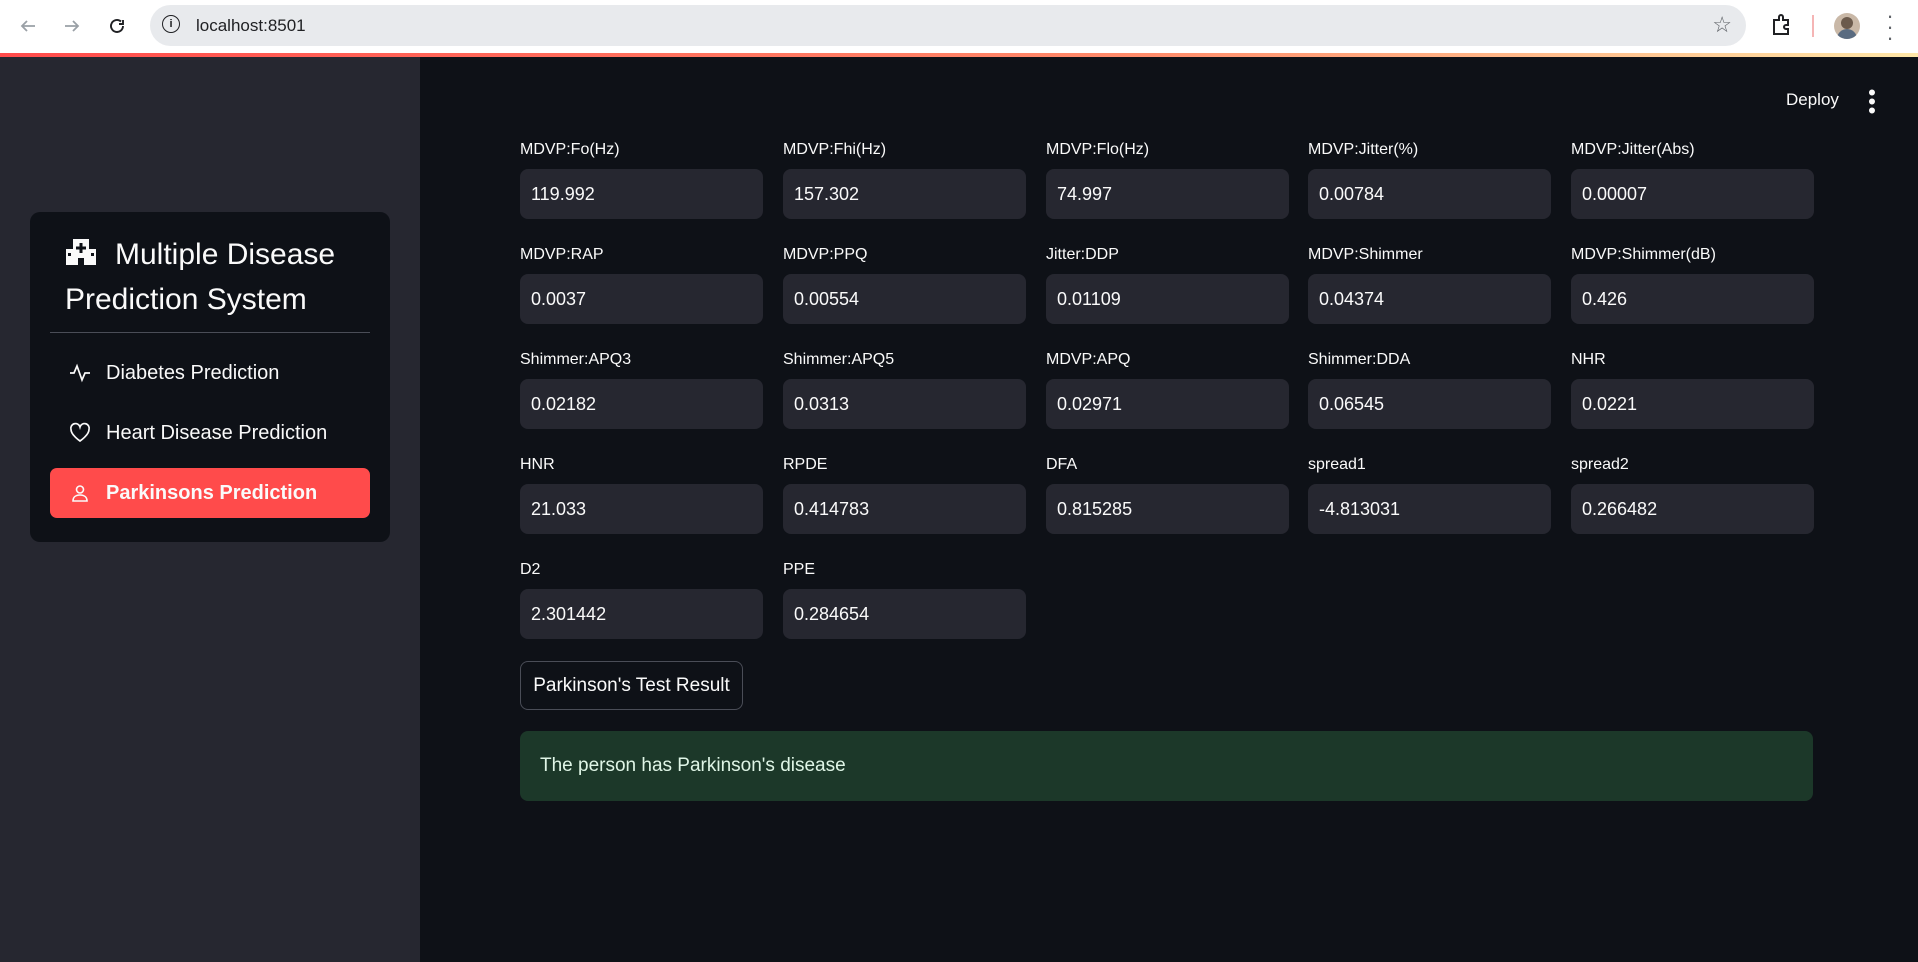 The height and width of the screenshot is (962, 1918). I want to click on number-input-field: Shimmer:DDA 0.06545, so click(1429, 389).